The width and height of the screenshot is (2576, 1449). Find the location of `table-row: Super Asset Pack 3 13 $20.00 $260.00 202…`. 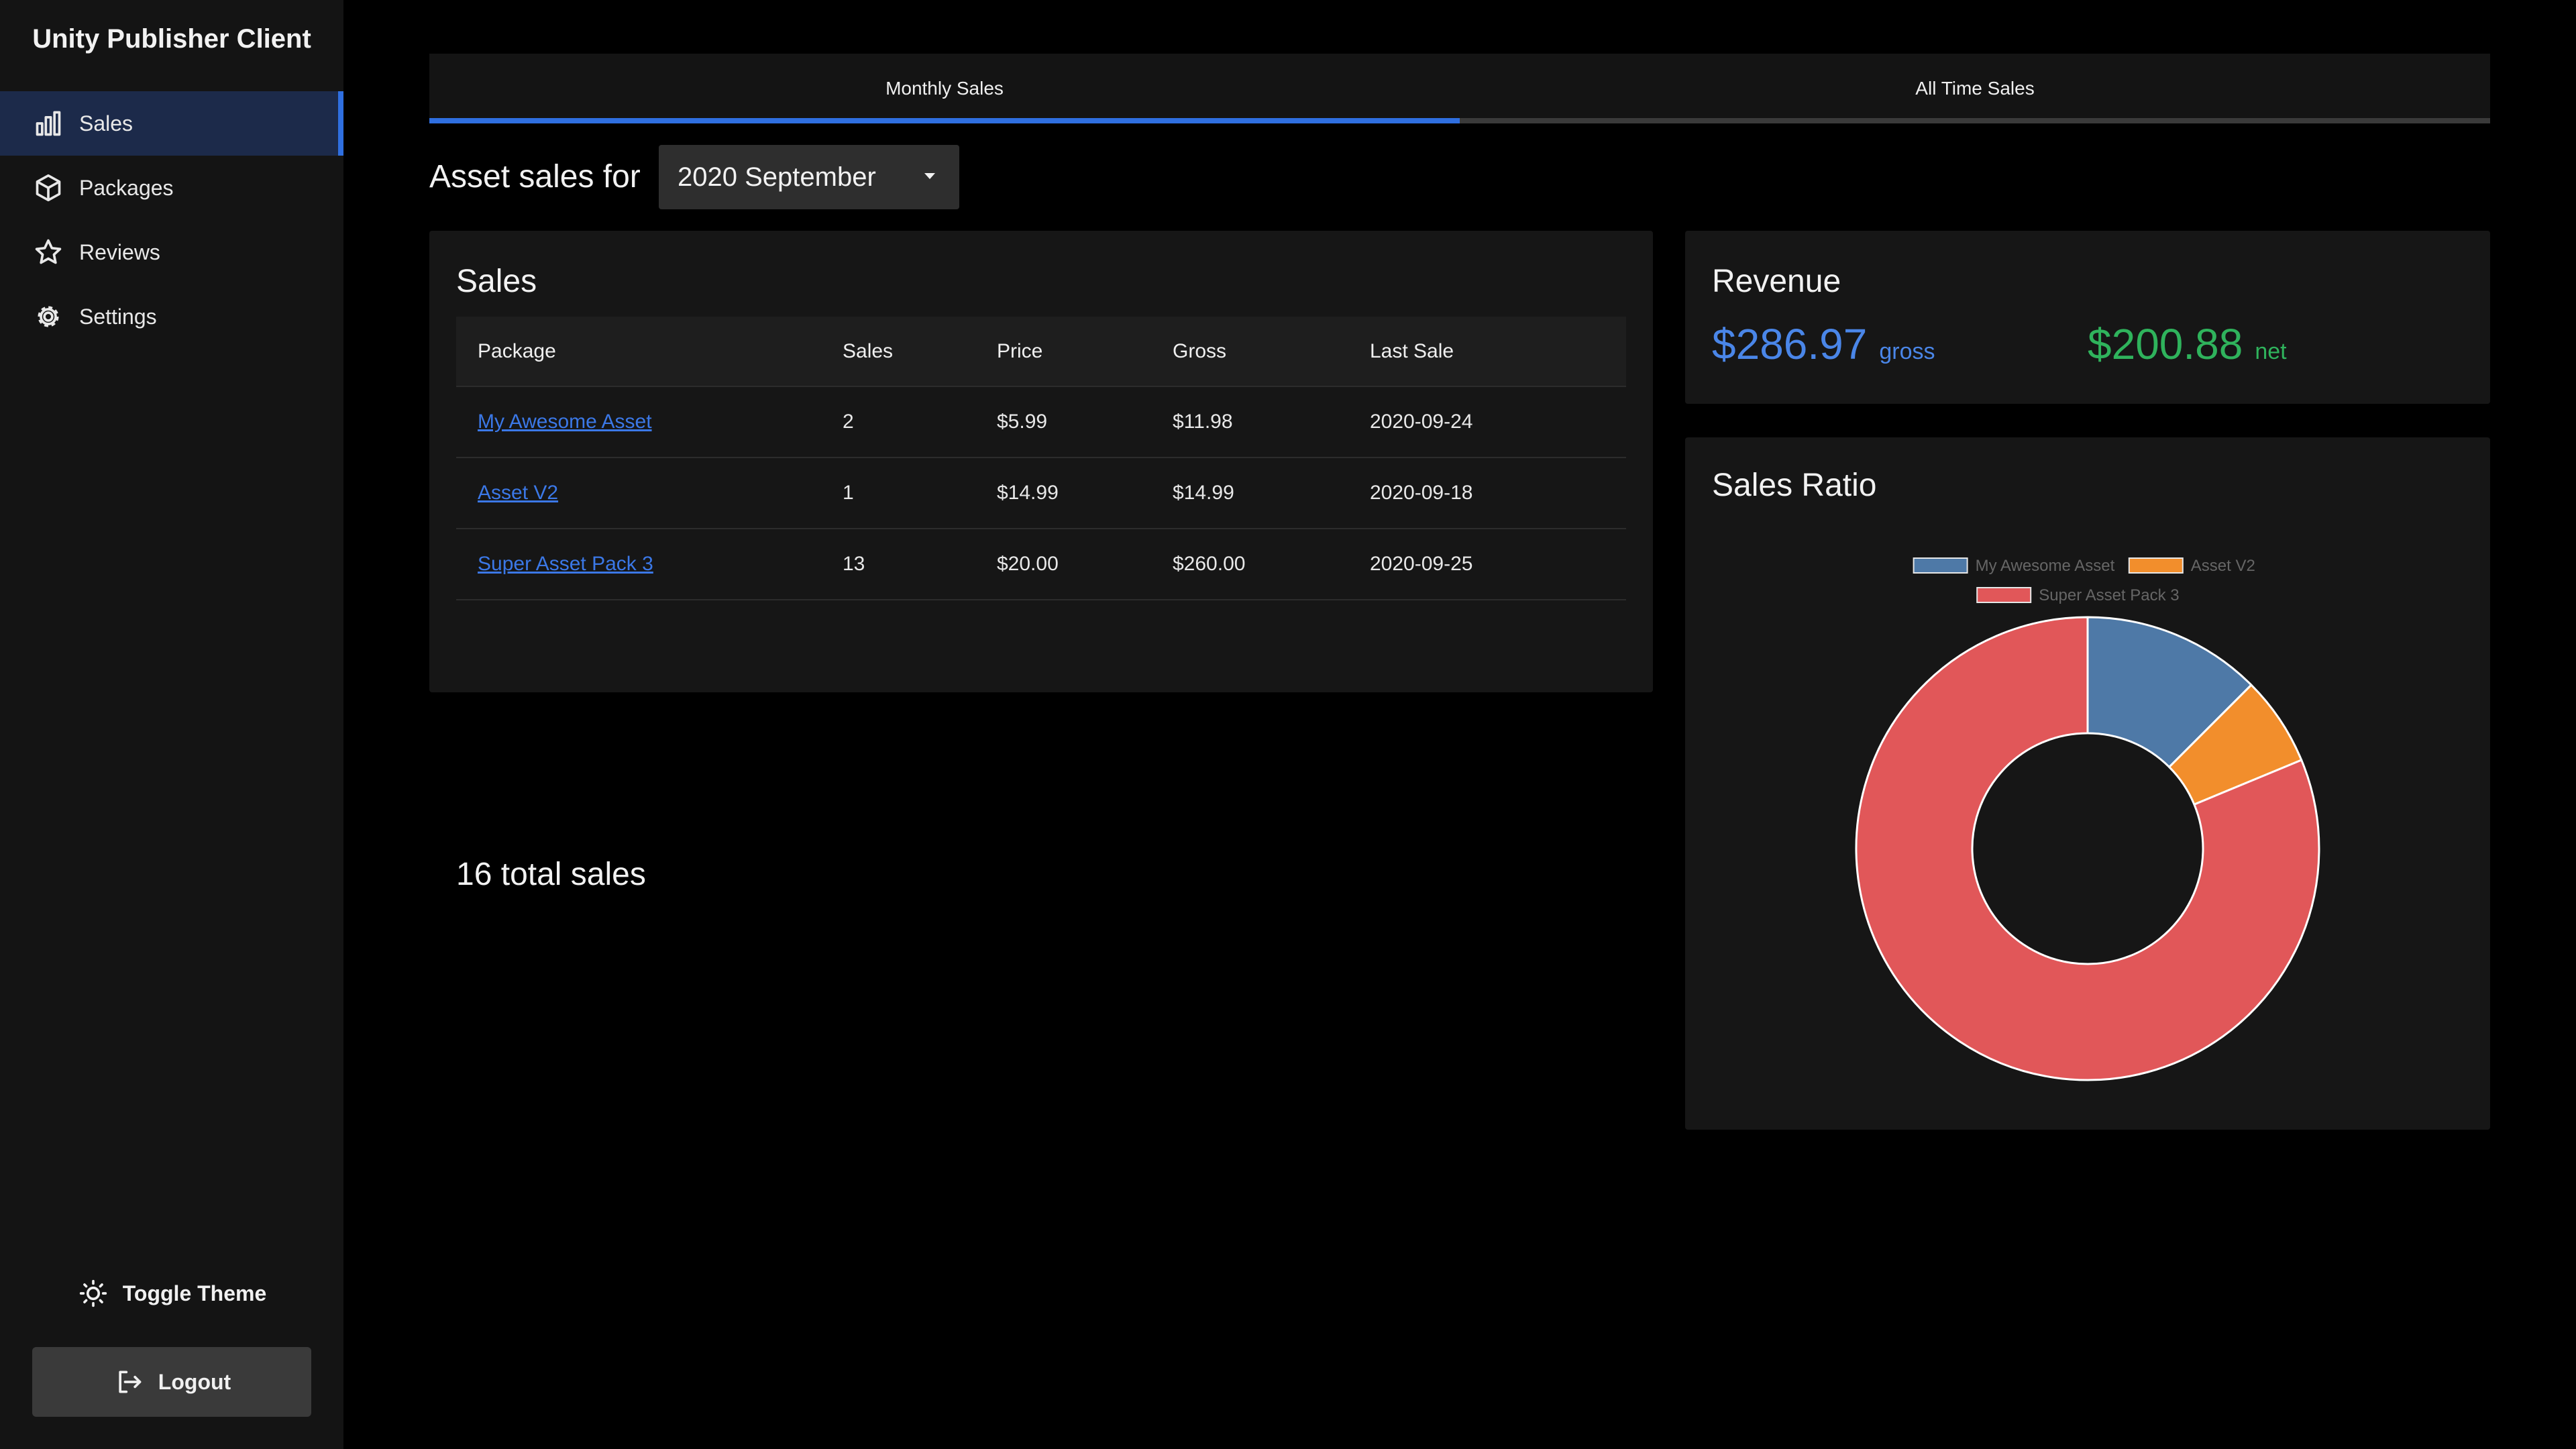

table-row: Super Asset Pack 3 13 $20.00 $260.00 202… is located at coordinates (1041, 564).